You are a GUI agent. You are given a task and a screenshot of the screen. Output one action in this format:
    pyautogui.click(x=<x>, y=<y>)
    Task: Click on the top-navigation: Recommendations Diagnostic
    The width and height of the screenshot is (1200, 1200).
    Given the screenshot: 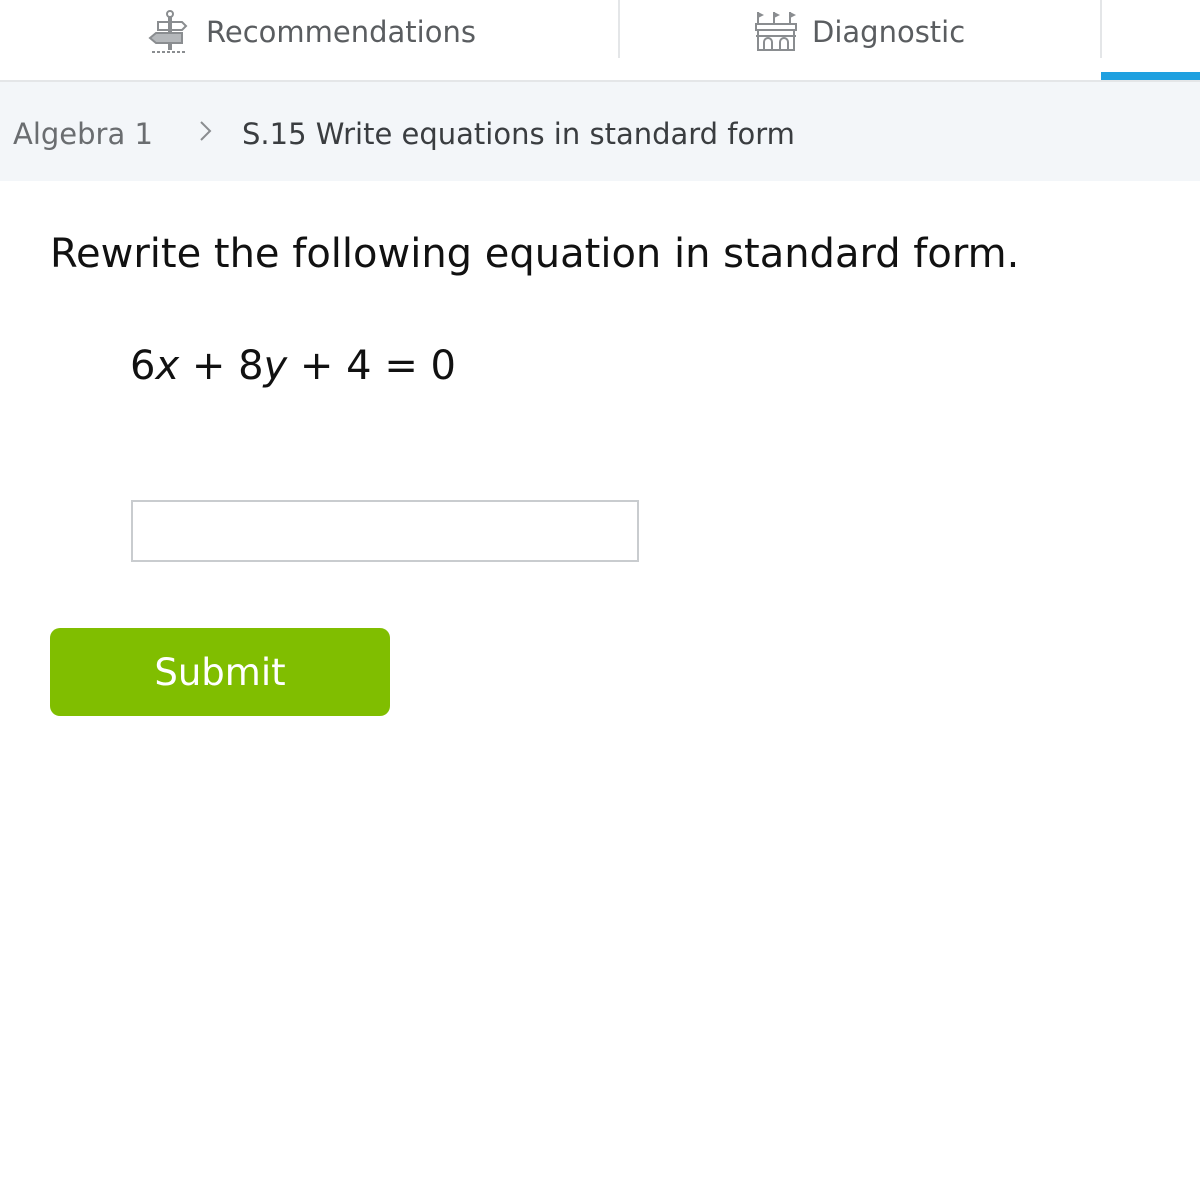 What is the action you would take?
    pyautogui.click(x=600, y=41)
    